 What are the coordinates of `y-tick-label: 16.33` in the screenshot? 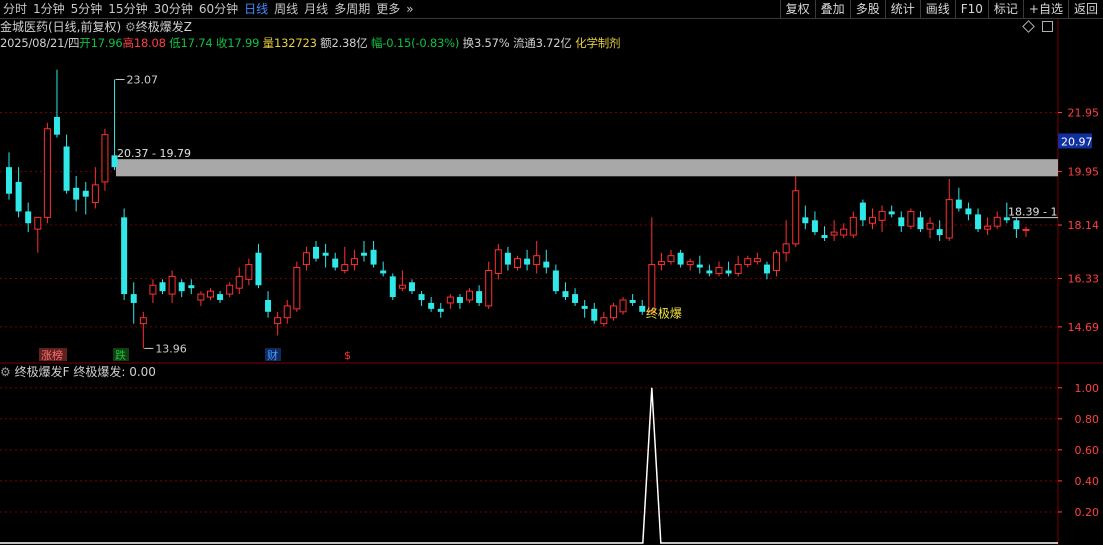 It's located at (1084, 278).